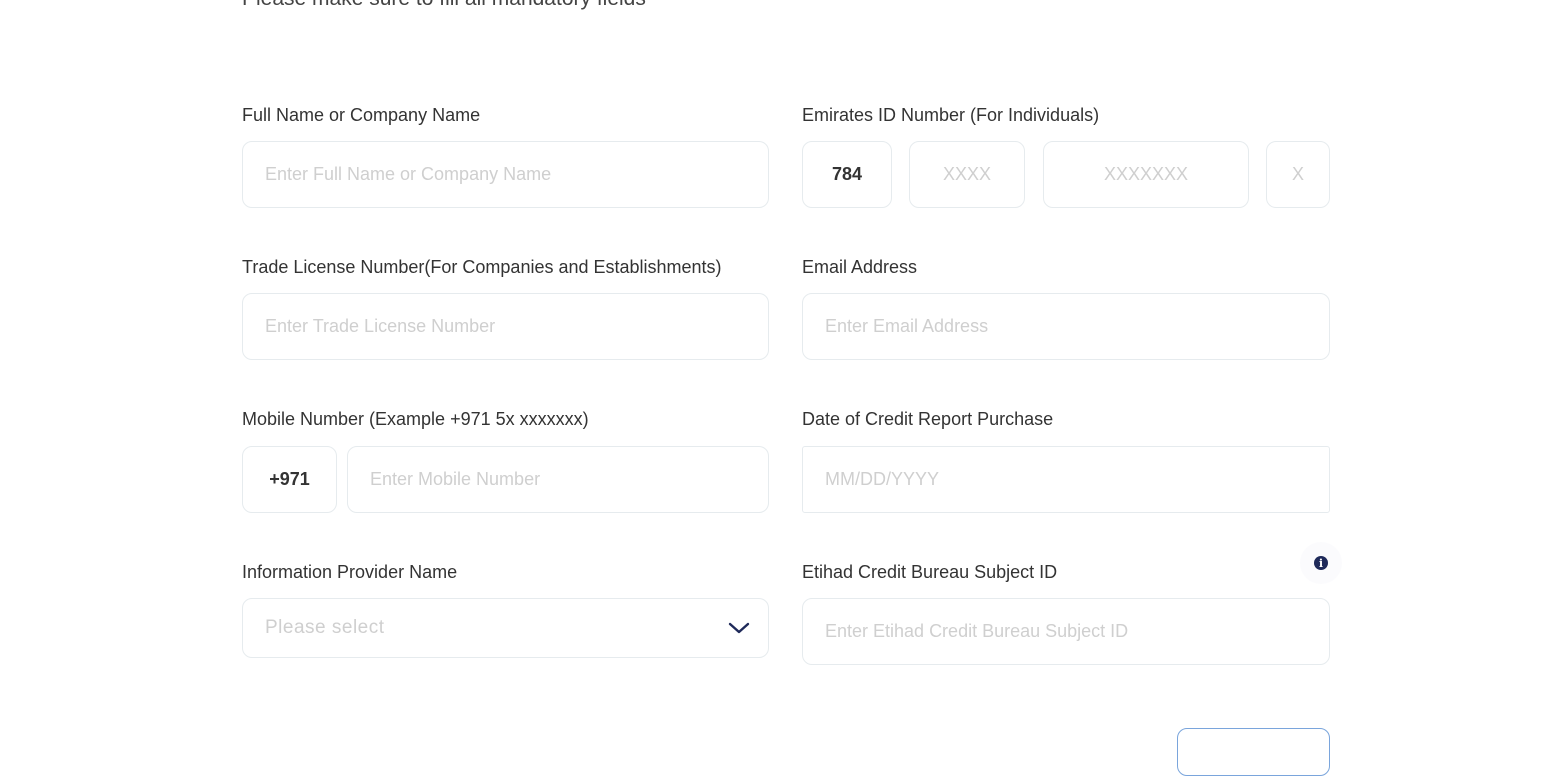 Image resolution: width=1553 pixels, height=776 pixels. I want to click on subject-id-input, so click(1066, 631).